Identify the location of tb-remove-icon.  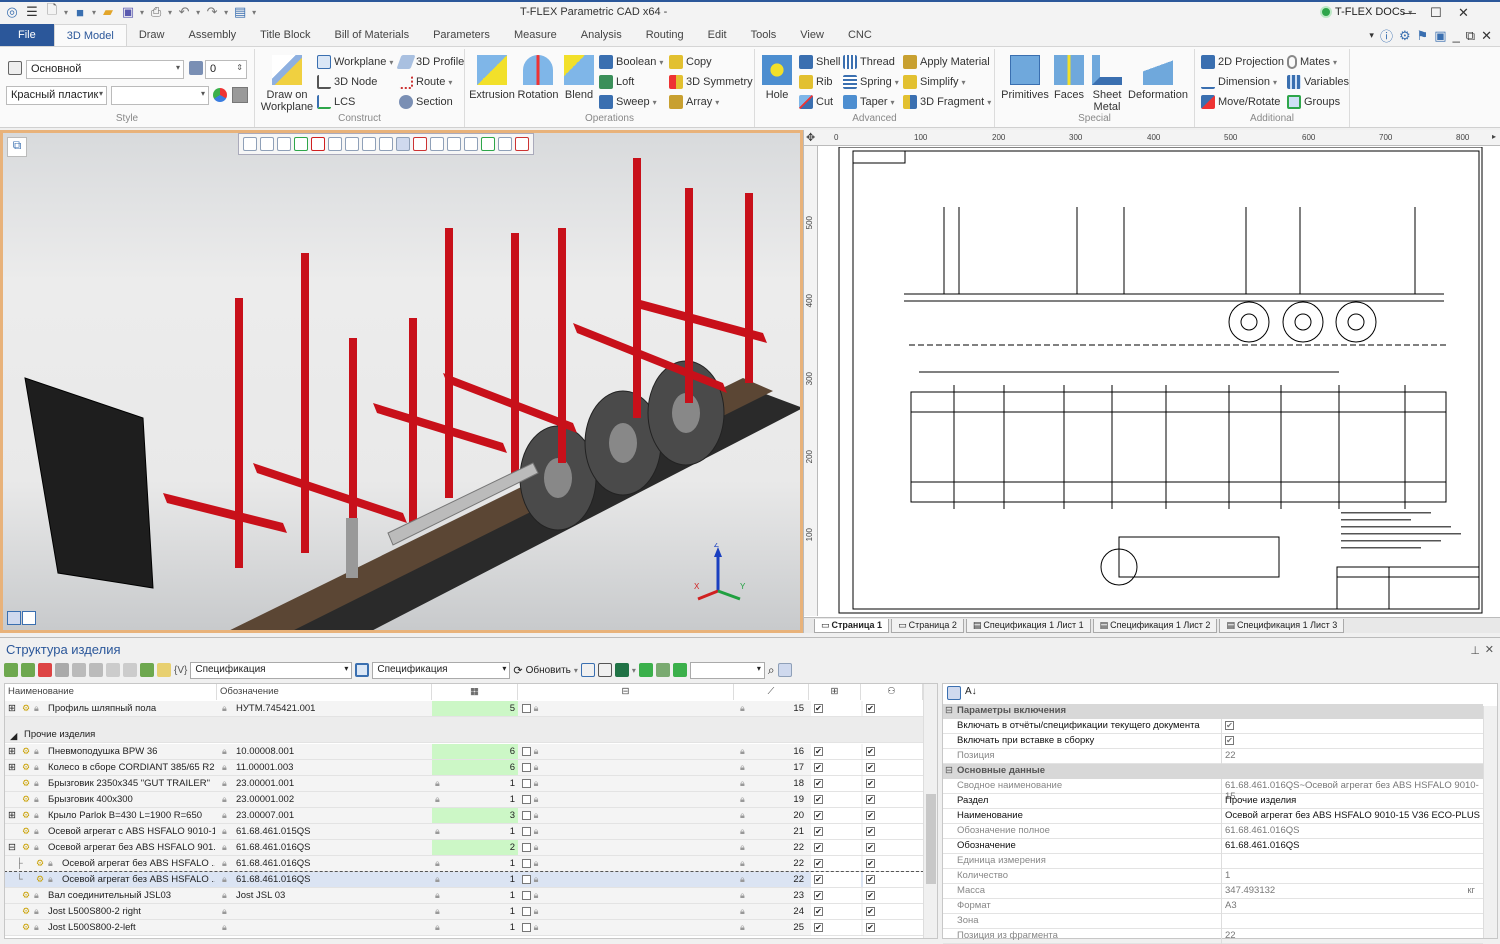
(45, 670).